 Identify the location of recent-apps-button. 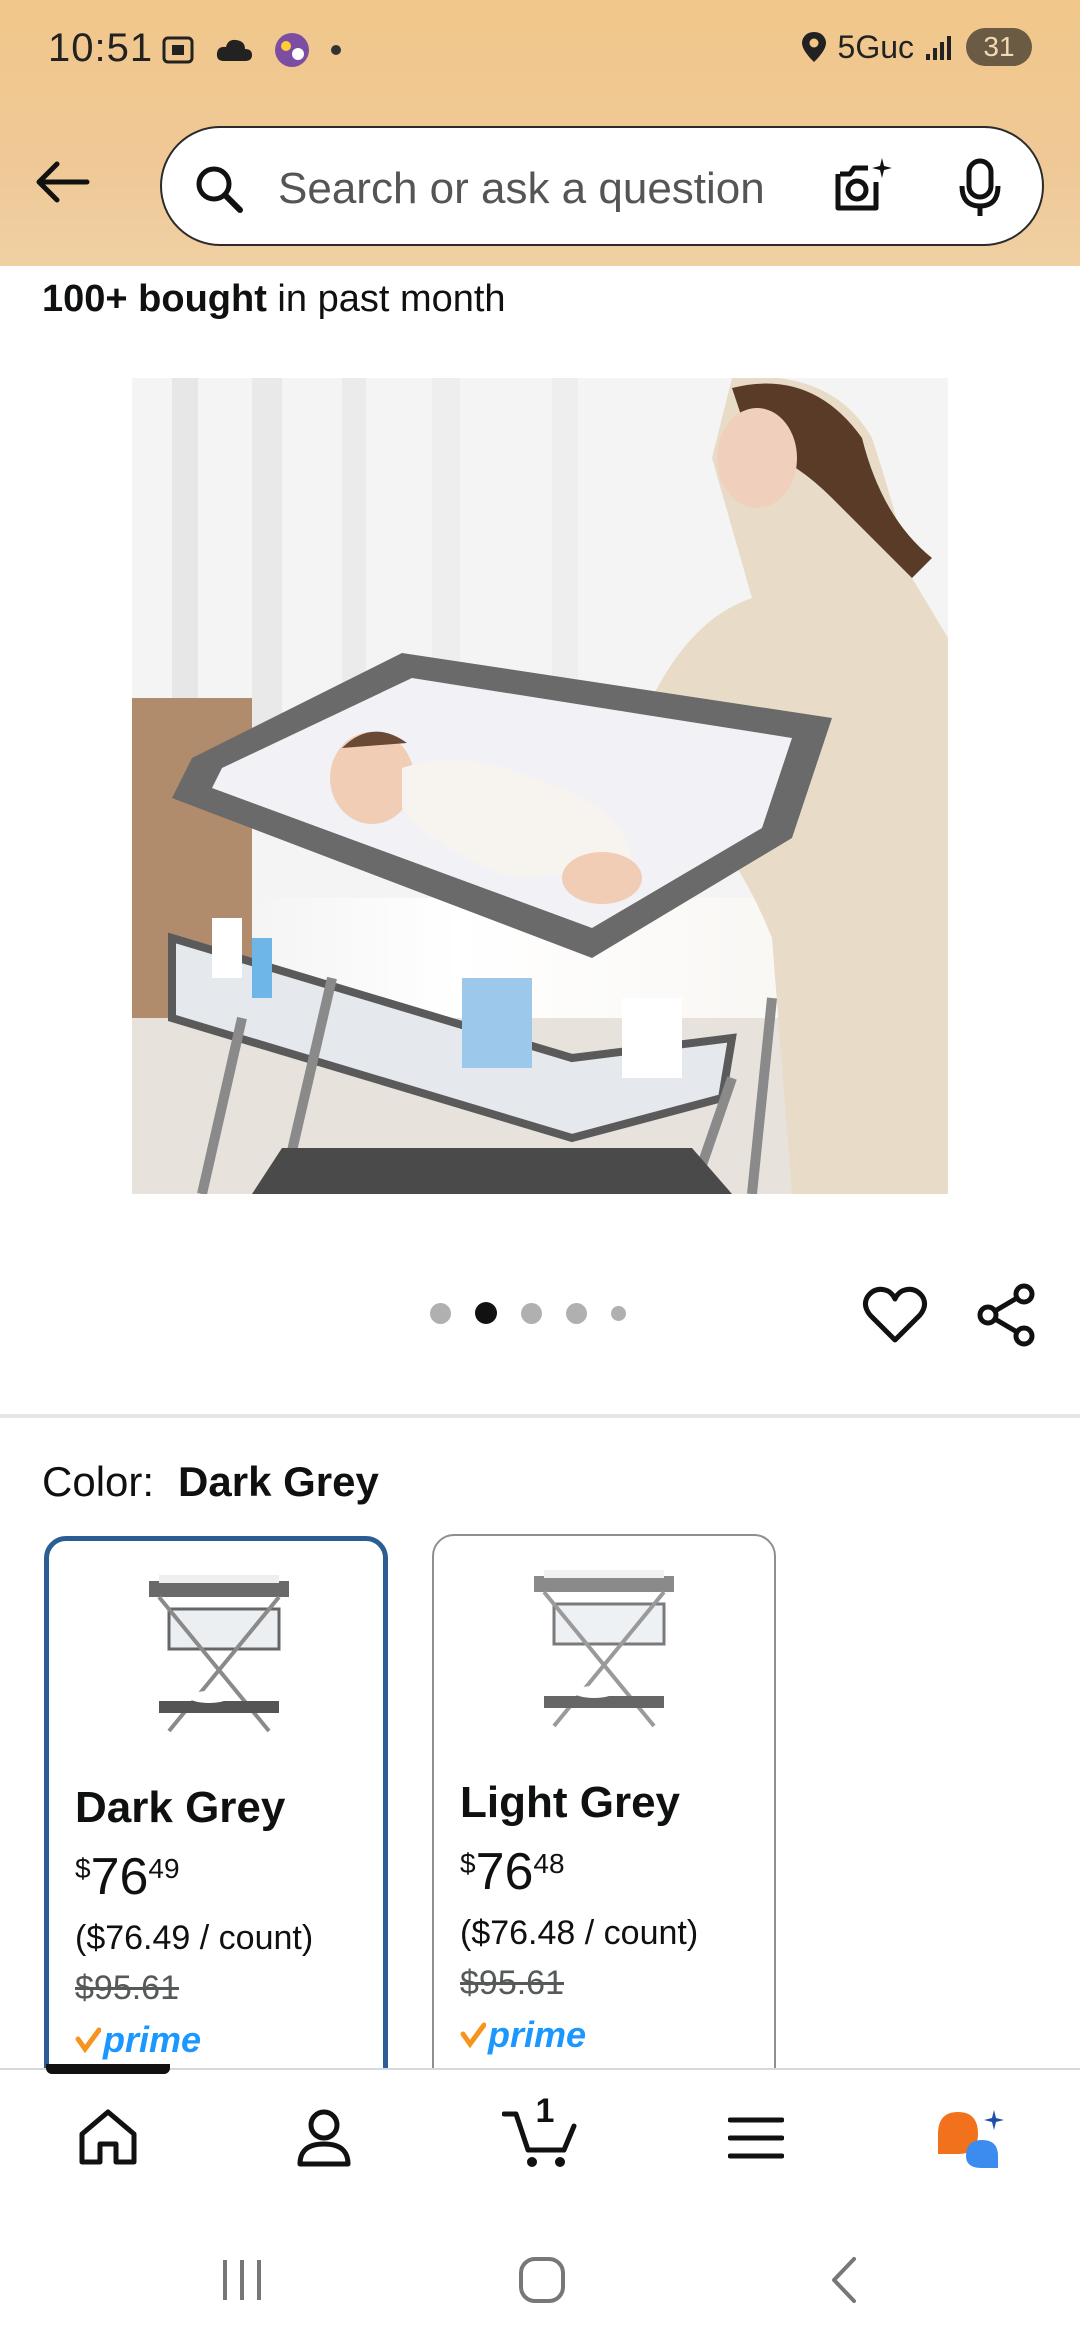
(242, 2280).